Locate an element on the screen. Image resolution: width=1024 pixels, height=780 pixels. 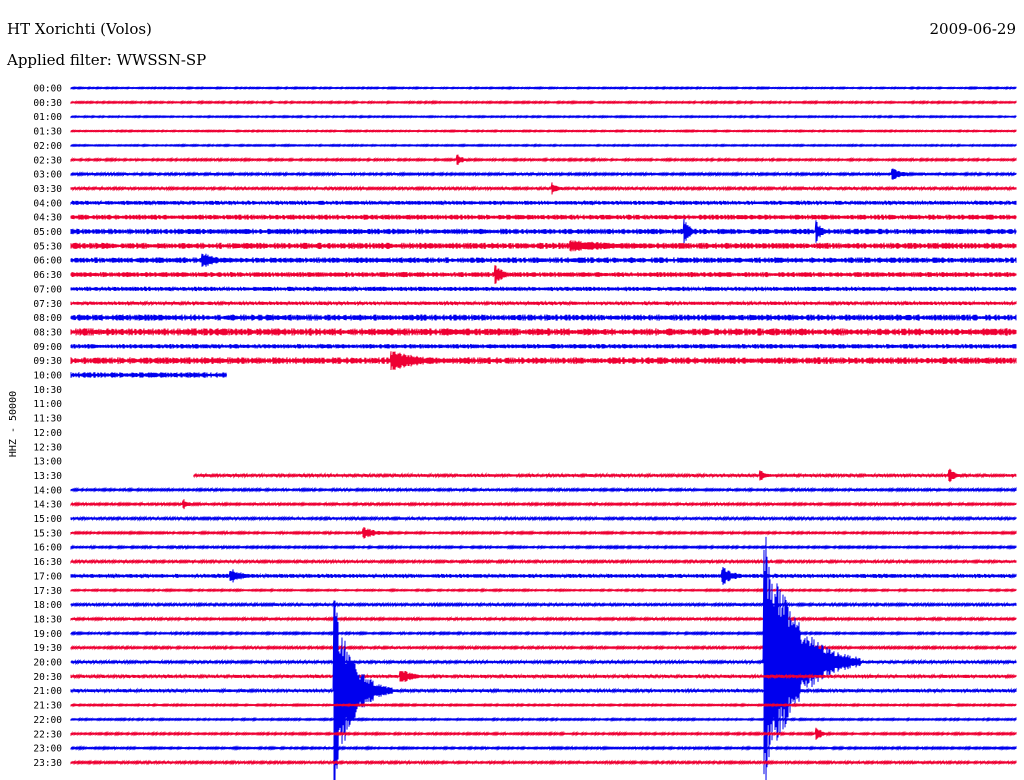
time-tick-label: 07:30 is located at coordinates (47, 304).